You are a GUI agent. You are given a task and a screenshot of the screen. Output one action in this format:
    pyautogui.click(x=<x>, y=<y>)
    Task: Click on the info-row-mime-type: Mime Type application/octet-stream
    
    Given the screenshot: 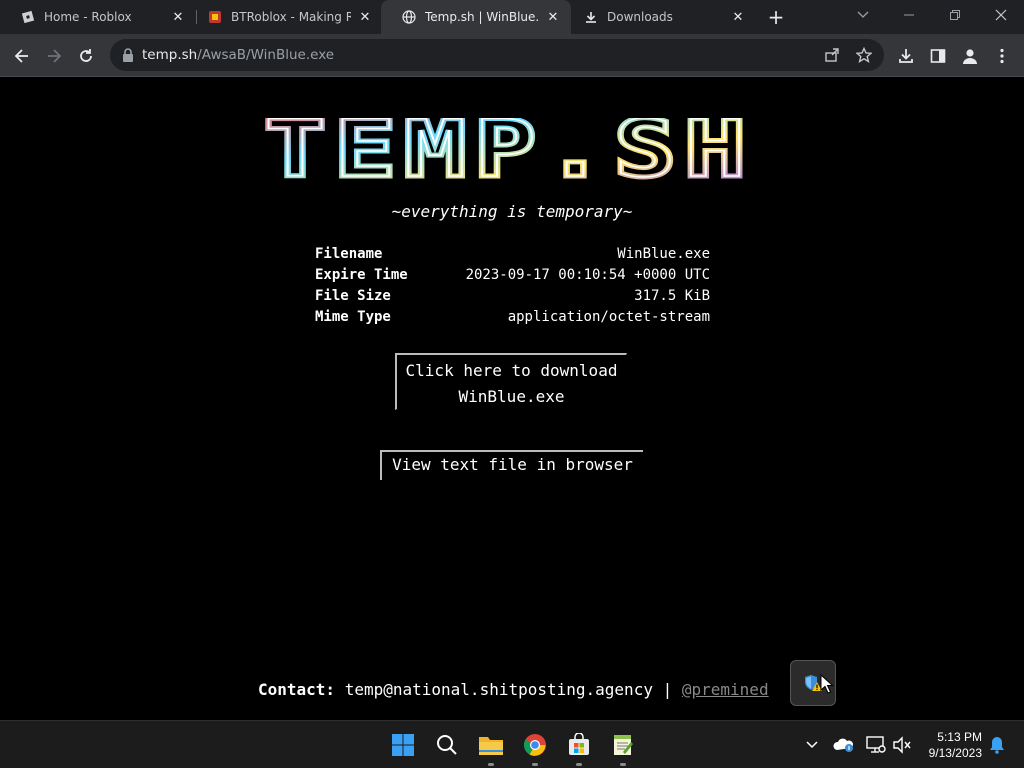 What is the action you would take?
    pyautogui.click(x=512, y=317)
    